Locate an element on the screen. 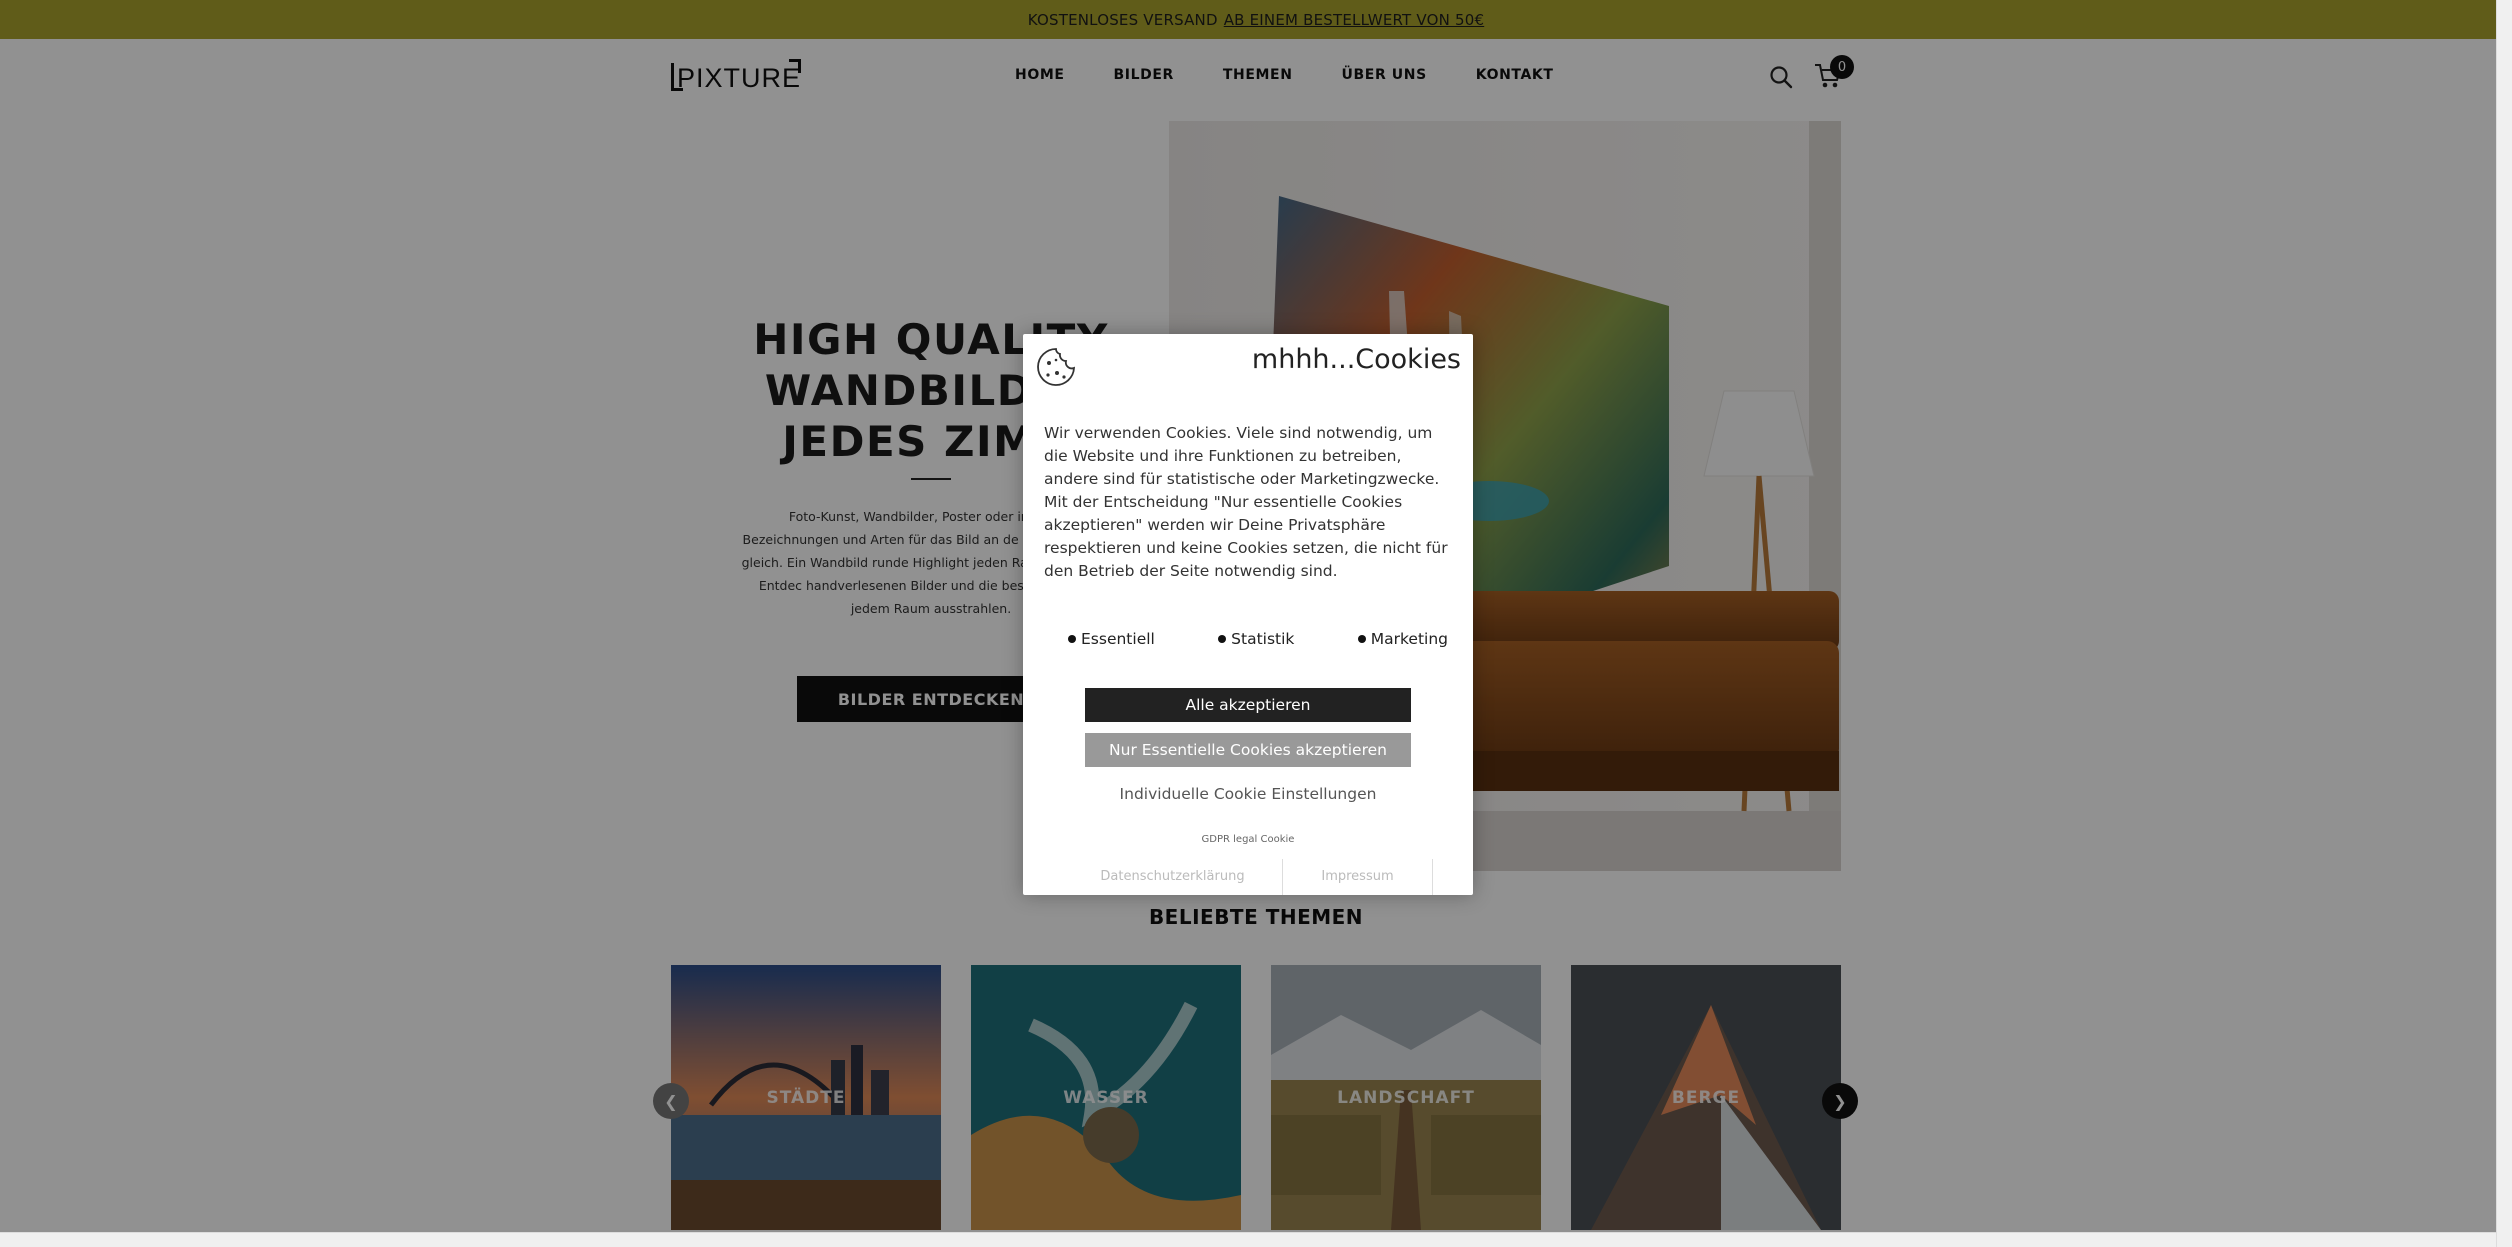 This screenshot has width=2512, height=1247. gdpr-credit: GDPR legal Cookie is located at coordinates (1248, 839).